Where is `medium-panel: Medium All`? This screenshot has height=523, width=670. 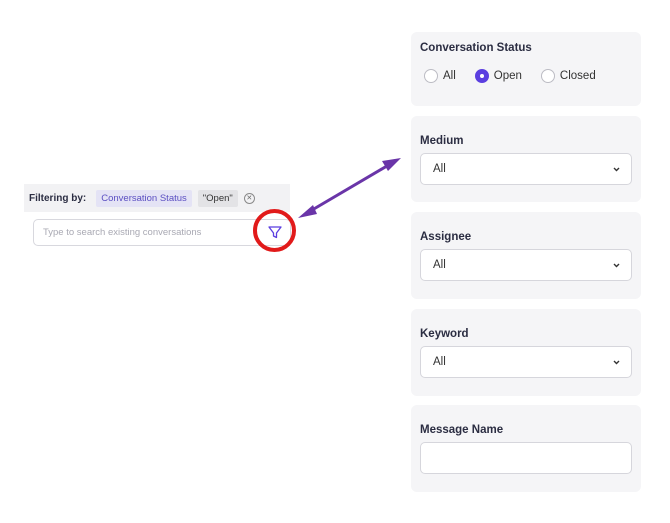 medium-panel: Medium All is located at coordinates (526, 159).